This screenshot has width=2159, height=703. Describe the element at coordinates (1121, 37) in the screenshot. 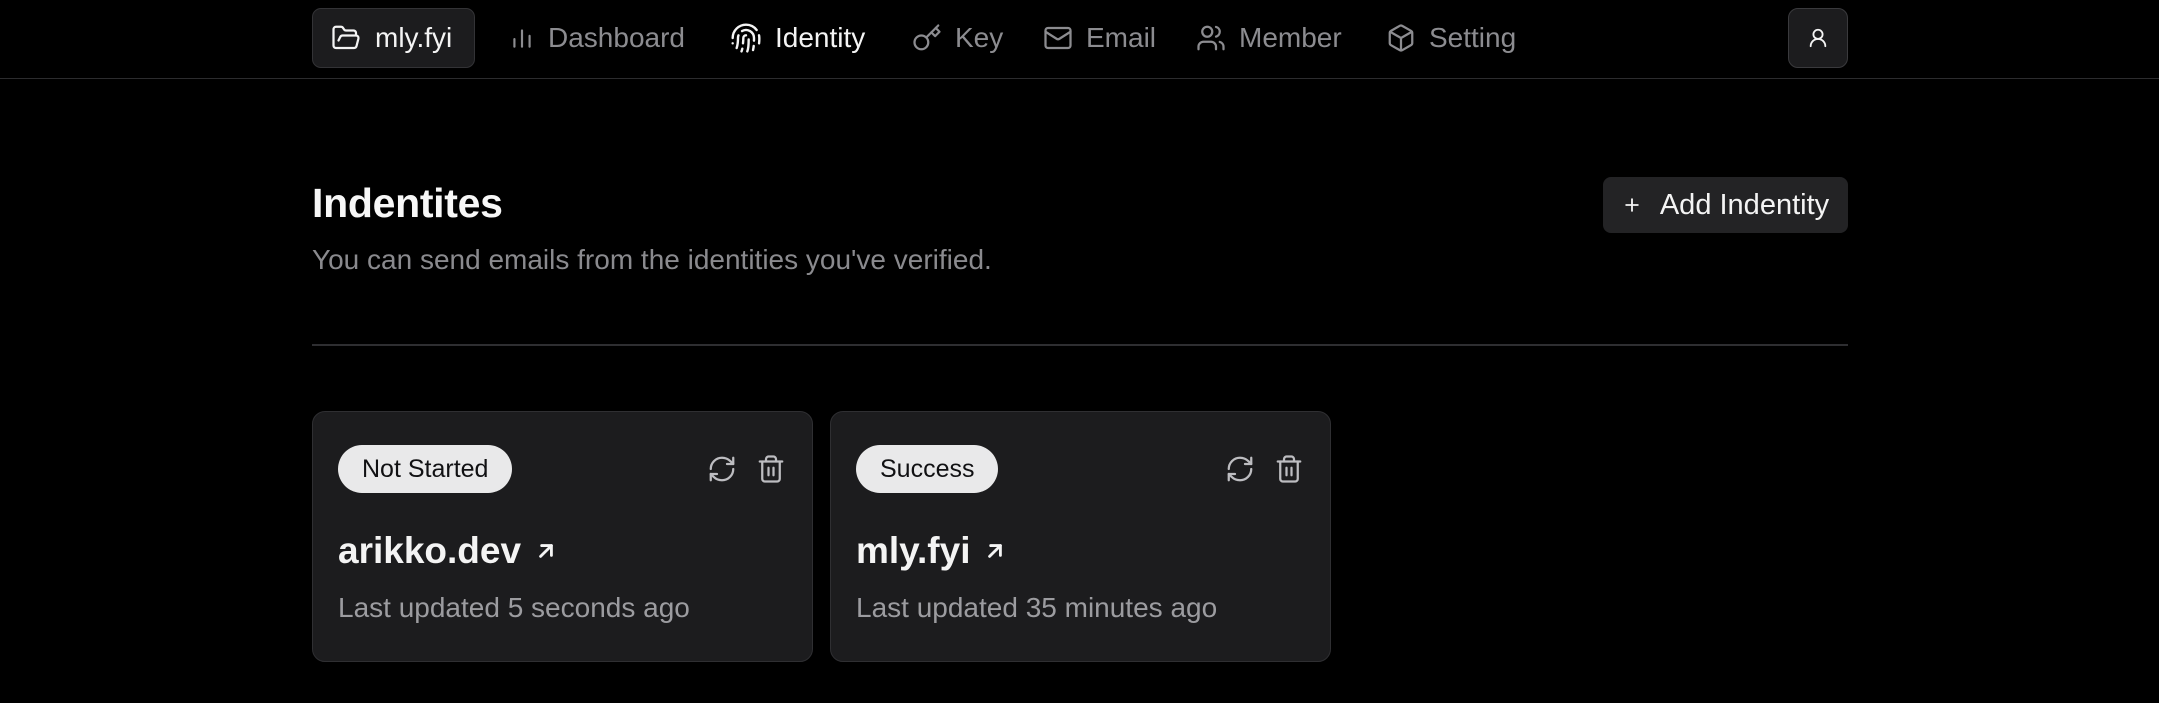

I see `nav-label: Email` at that location.